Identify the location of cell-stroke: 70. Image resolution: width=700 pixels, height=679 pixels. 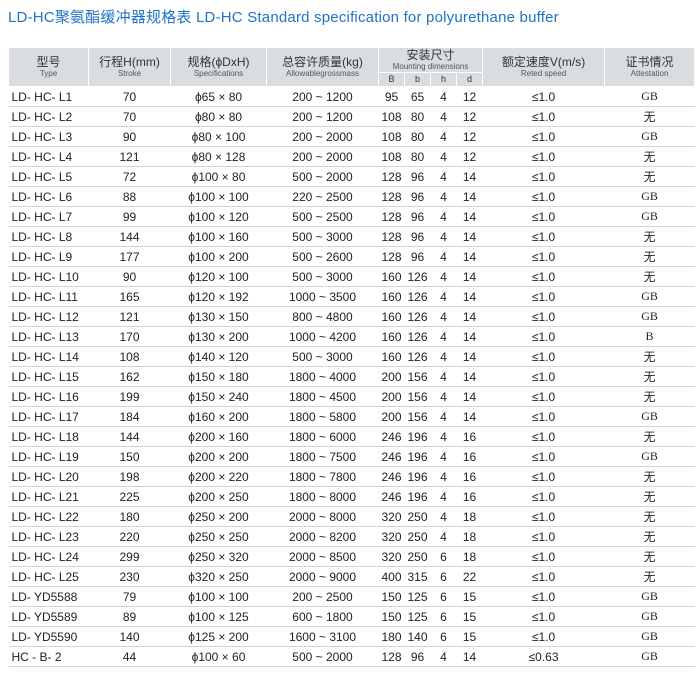
(129, 96).